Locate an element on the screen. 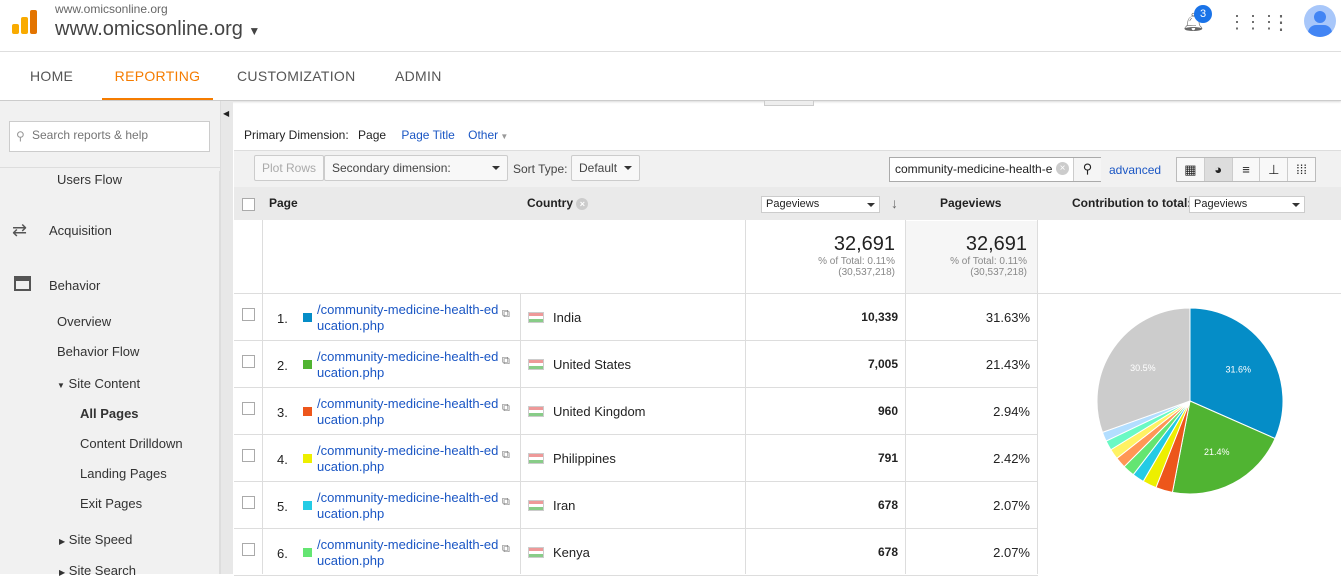 This screenshot has width=1341, height=578. pageviews-percent: 31.63% is located at coordinates (1007, 317).